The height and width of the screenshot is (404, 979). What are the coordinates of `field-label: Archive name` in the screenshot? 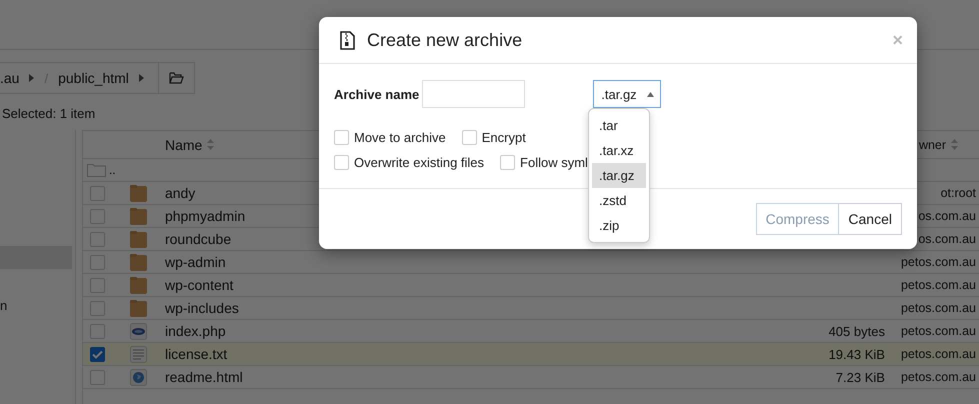 It's located at (377, 94).